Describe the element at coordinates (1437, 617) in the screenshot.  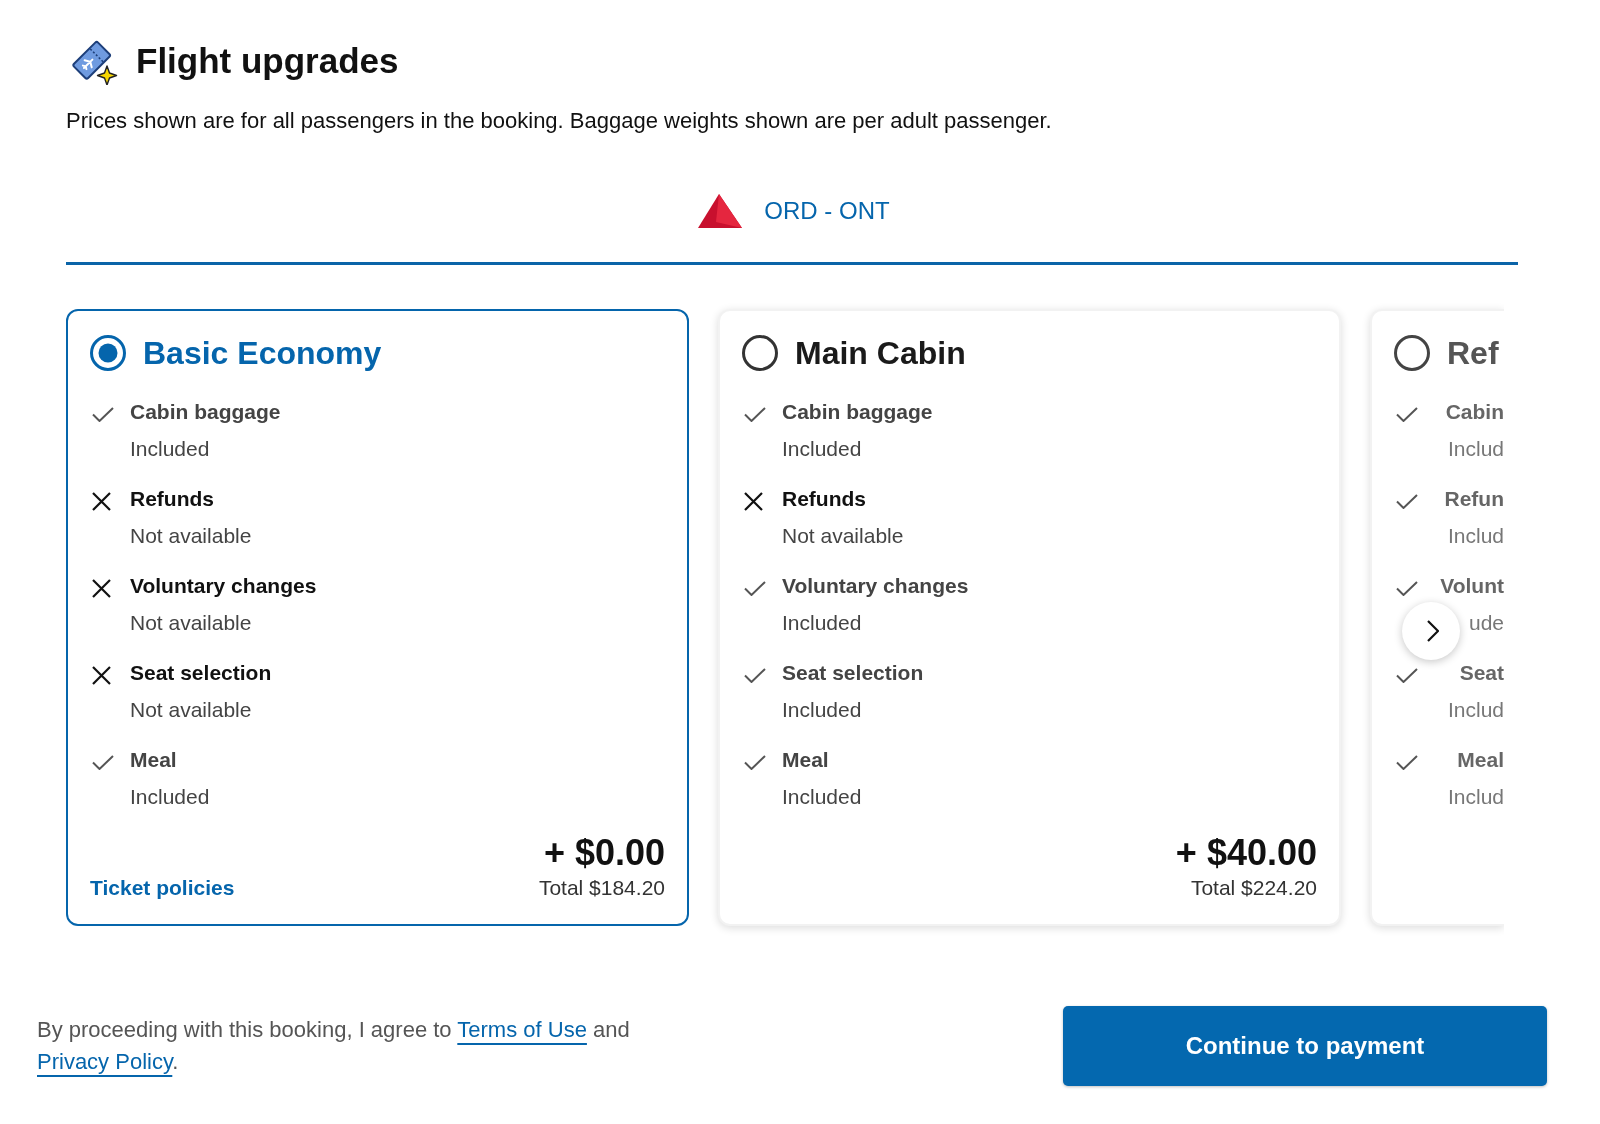
I see `fare-card-preview: Ref Cabin Includ Refun Includ Volunt ude Seat Includ Meal Includ` at that location.